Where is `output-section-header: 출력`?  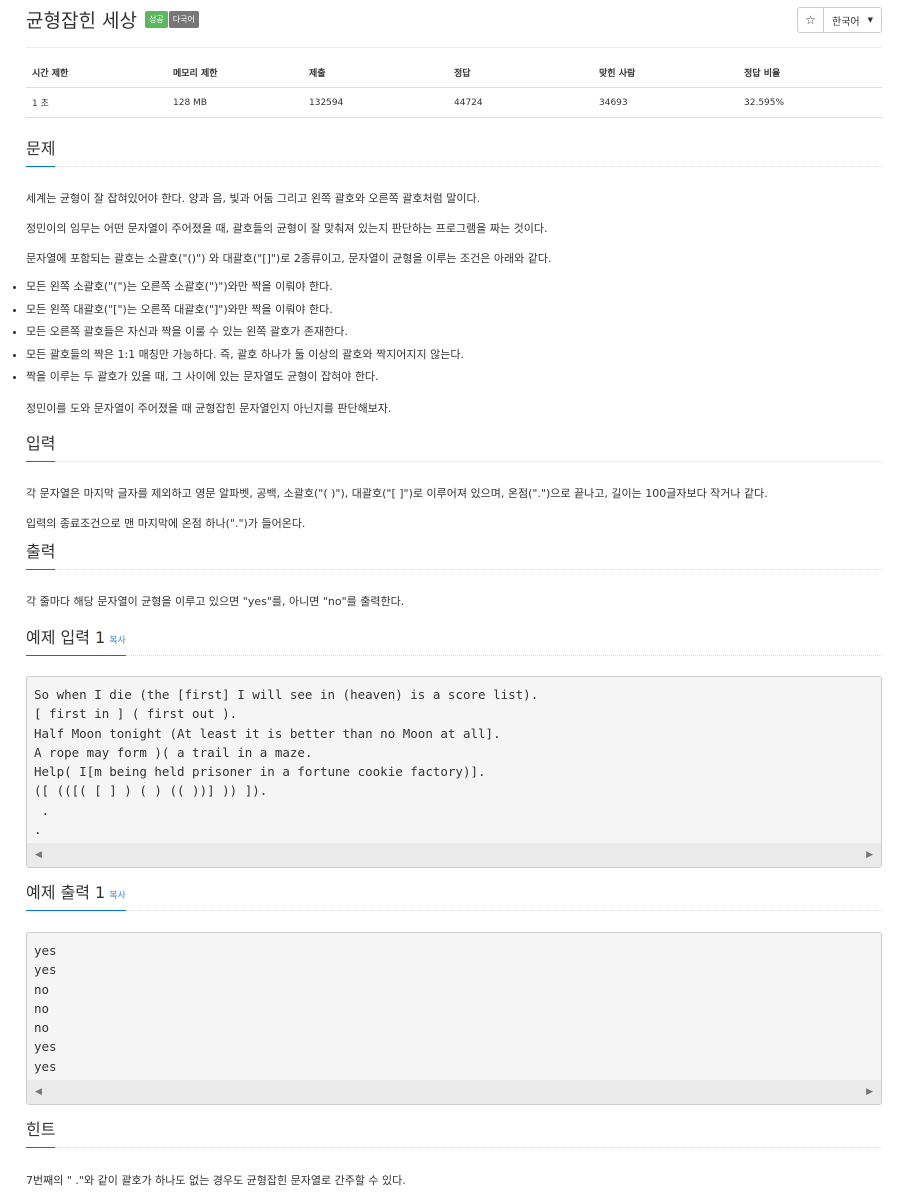 output-section-header: 출력 is located at coordinates (454, 556).